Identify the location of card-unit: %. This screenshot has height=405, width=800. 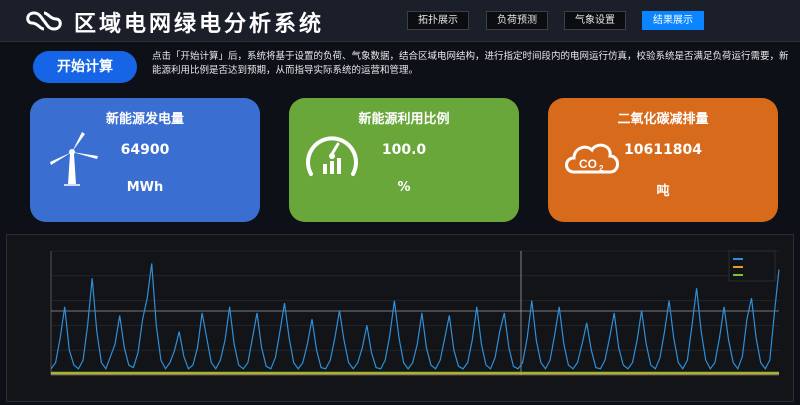
(404, 187).